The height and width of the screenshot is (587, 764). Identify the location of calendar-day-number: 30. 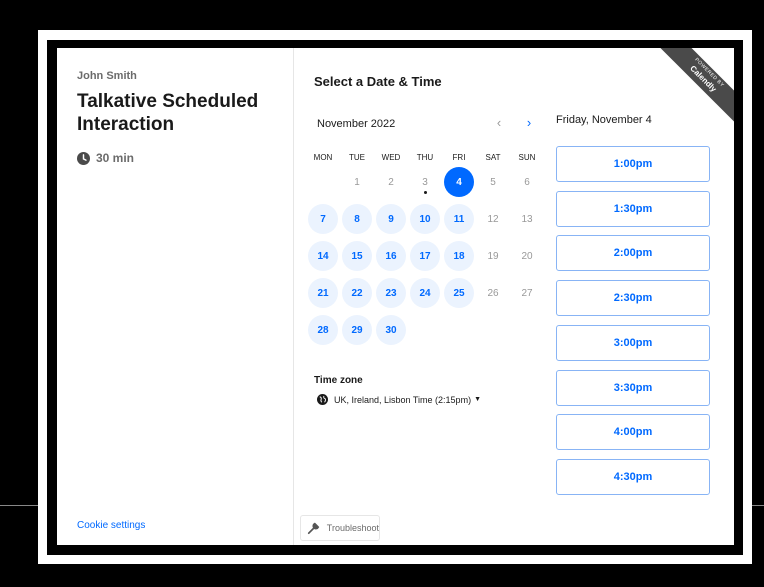
(391, 330).